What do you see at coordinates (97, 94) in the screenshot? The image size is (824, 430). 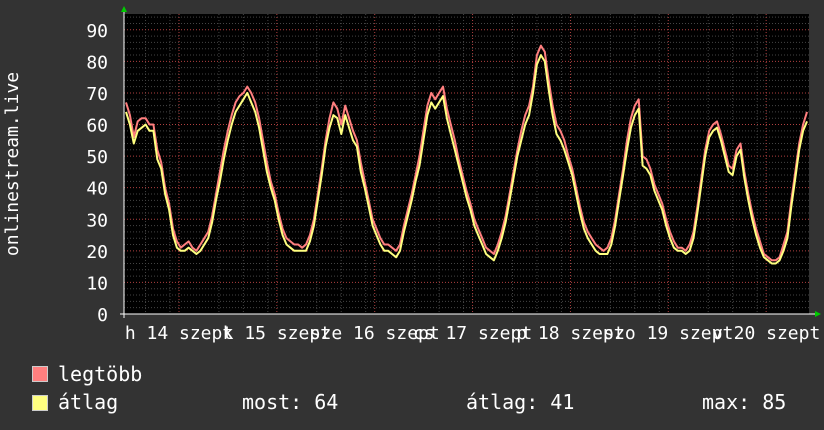 I see `y-tick-label: 70` at bounding box center [97, 94].